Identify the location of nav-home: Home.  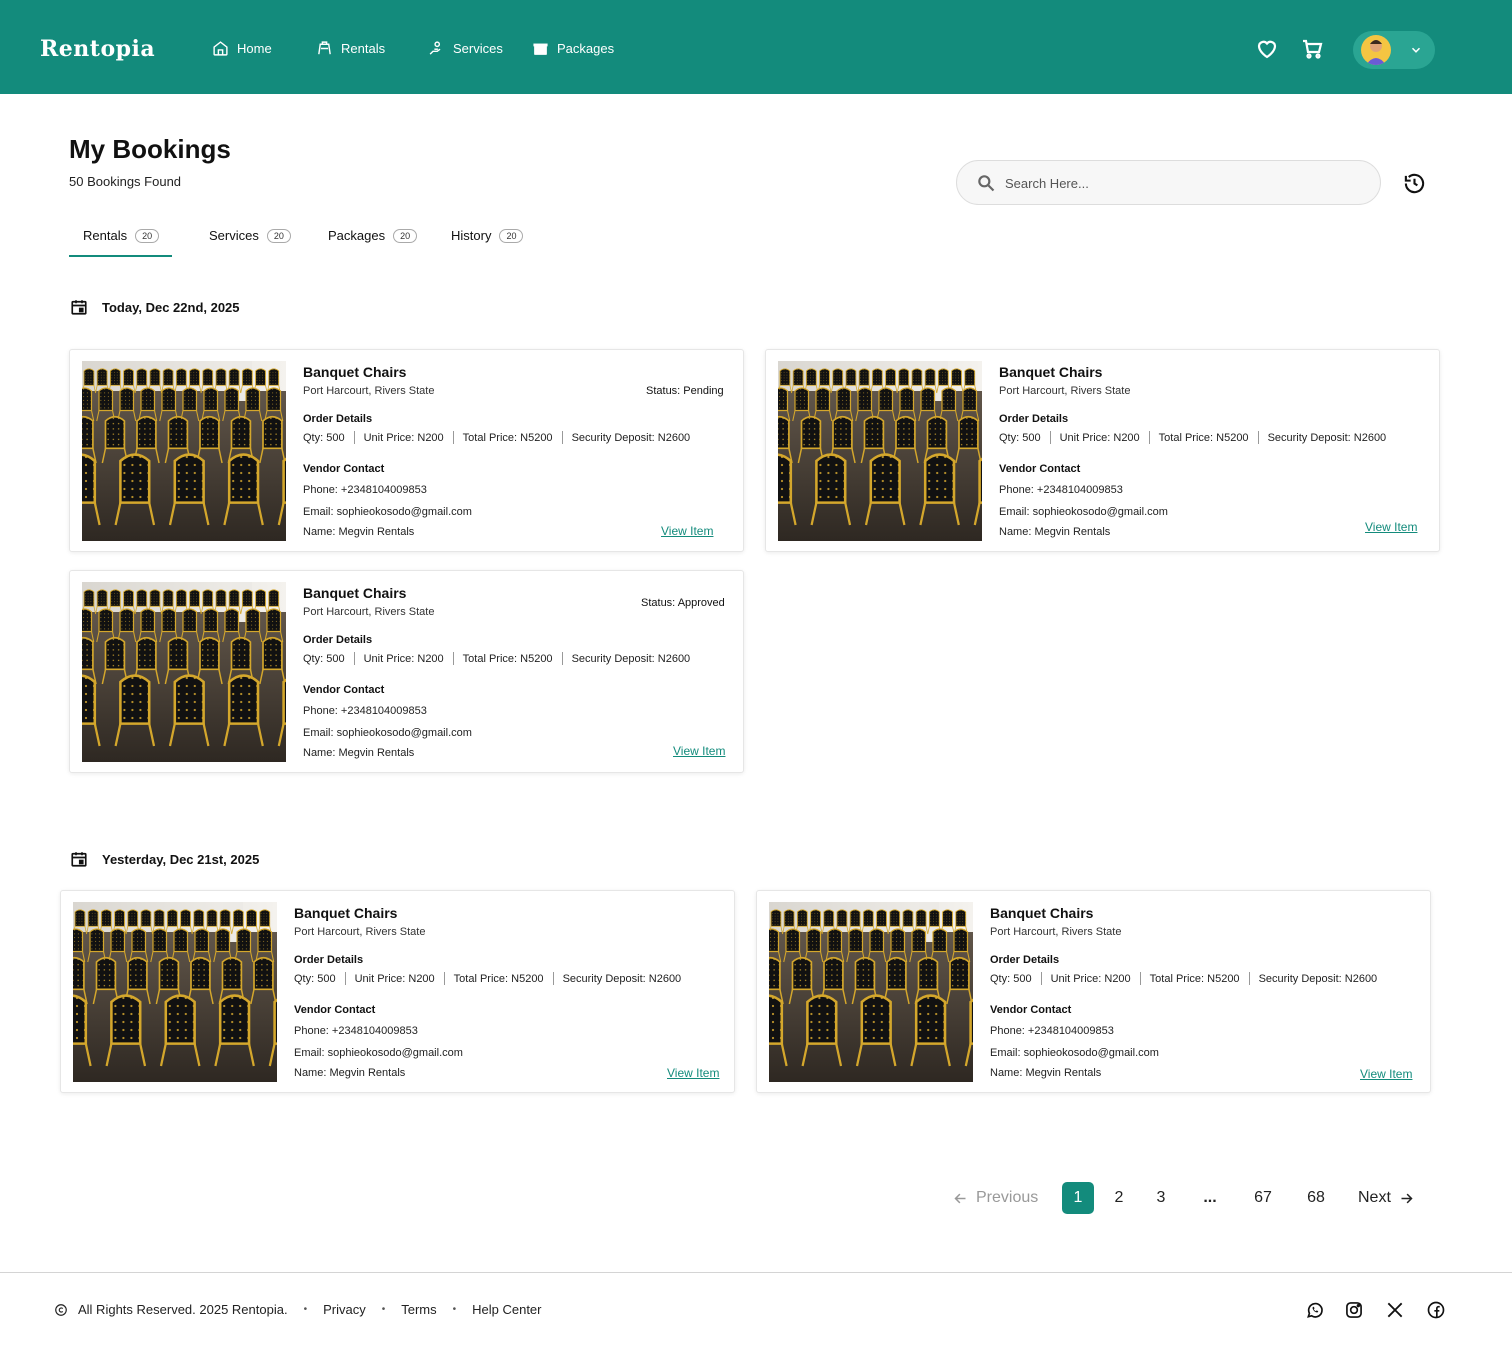
(242, 48).